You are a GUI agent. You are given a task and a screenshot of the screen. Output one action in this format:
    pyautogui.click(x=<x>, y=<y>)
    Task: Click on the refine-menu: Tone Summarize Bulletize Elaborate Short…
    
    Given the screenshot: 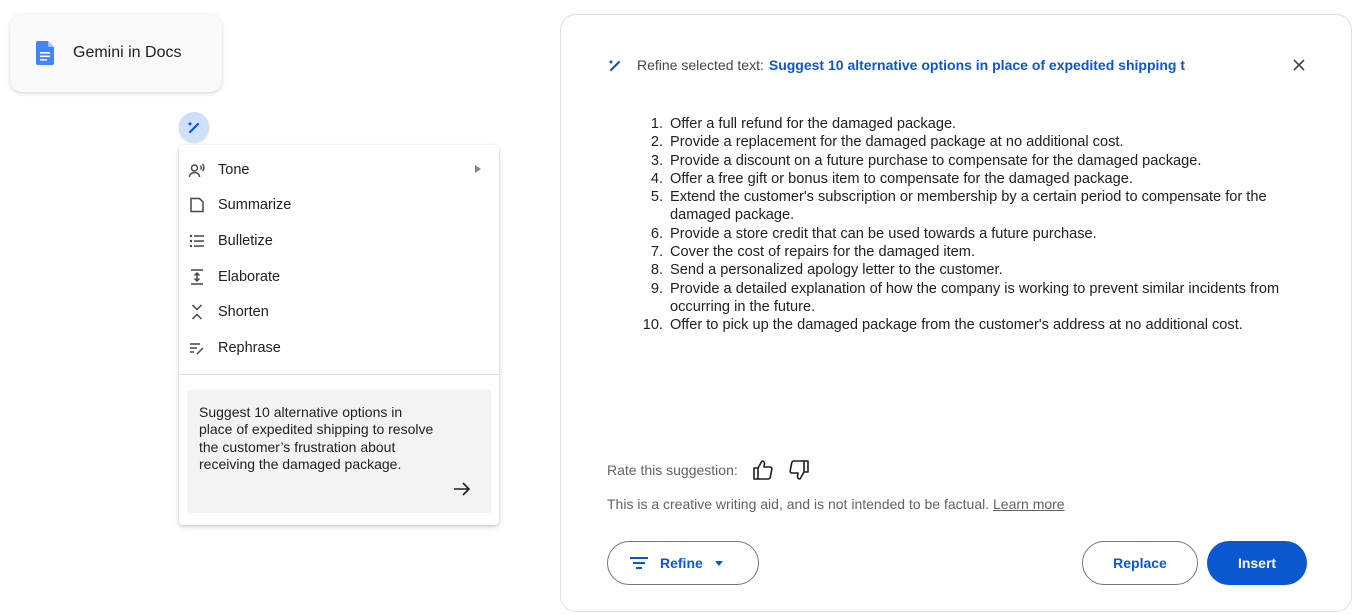 What is the action you would take?
    pyautogui.click(x=339, y=335)
    